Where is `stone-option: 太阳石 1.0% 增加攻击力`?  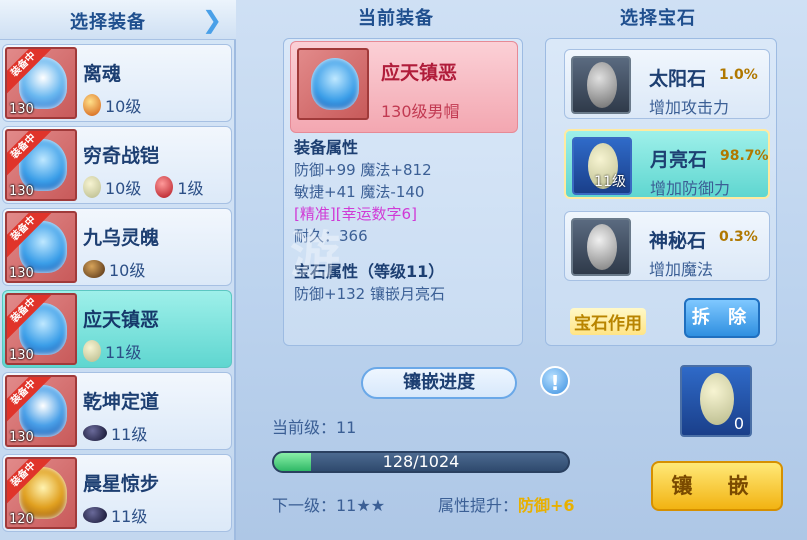 stone-option: 太阳石 1.0% 增加攻击力 is located at coordinates (667, 84).